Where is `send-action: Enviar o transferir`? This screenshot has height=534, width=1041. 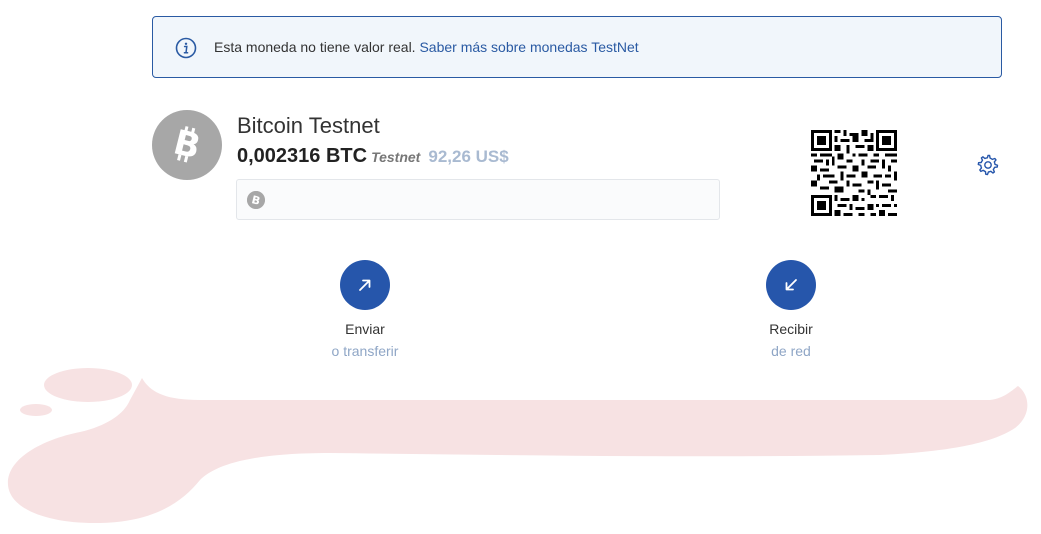 send-action: Enviar o transferir is located at coordinates (365, 309).